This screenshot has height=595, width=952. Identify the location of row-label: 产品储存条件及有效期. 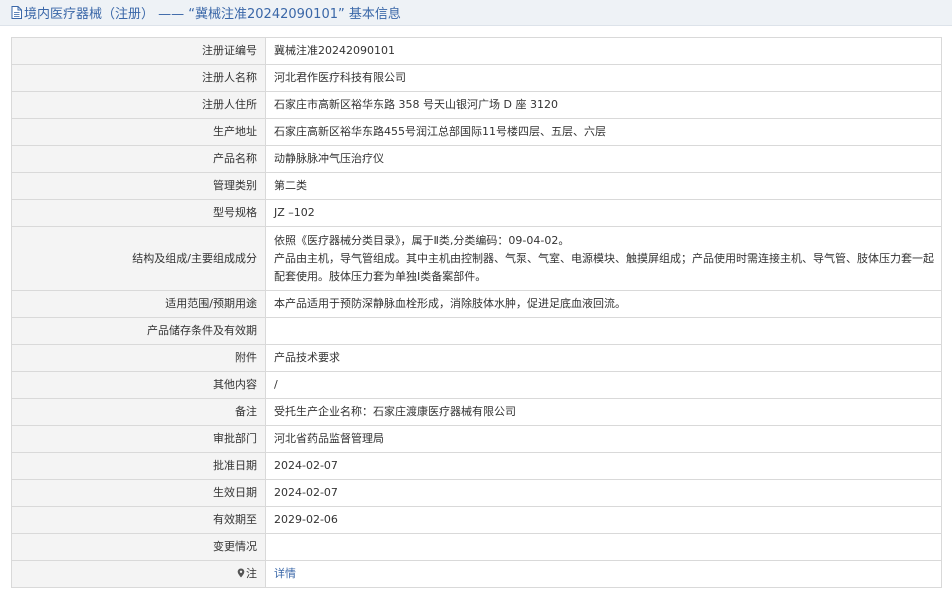
(138, 331).